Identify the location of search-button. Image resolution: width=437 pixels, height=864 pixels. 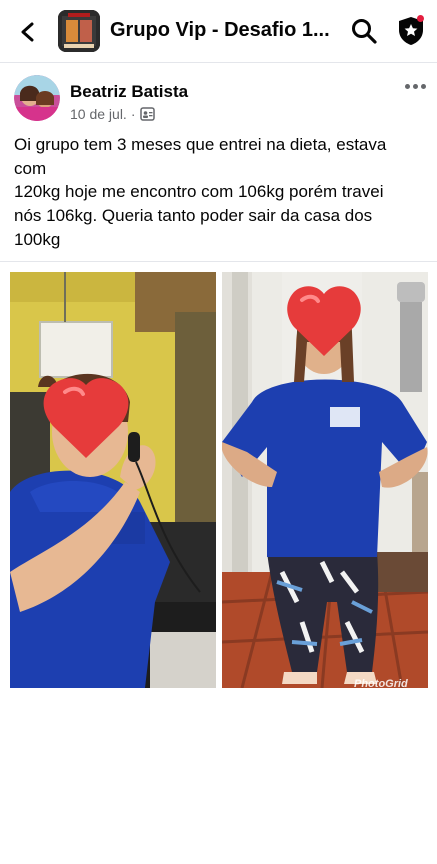
(364, 31).